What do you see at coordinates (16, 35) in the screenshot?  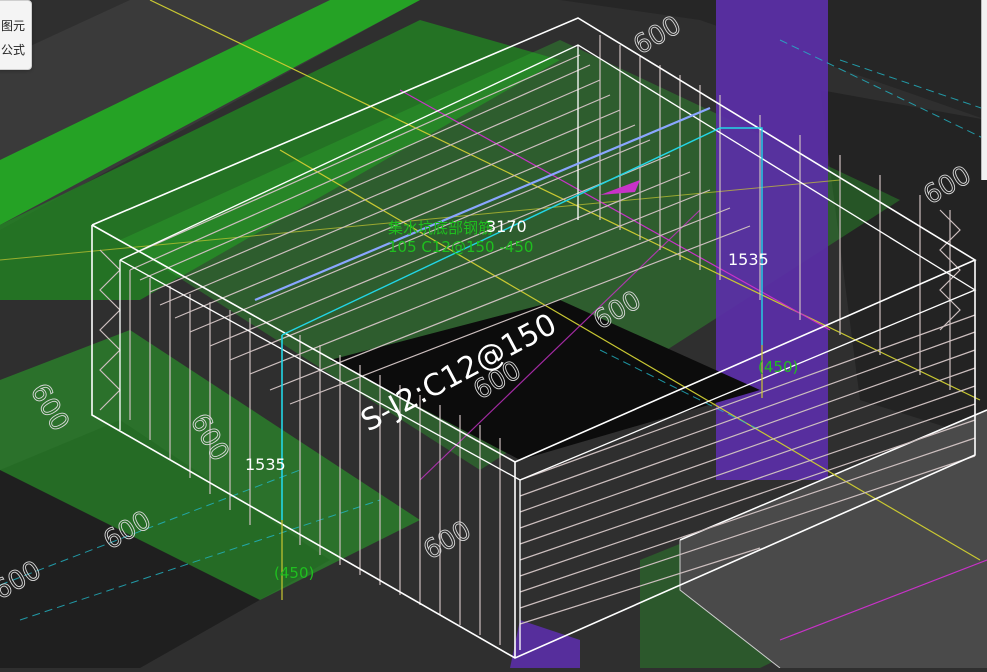 I see `context-menu: 图元 公式` at bounding box center [16, 35].